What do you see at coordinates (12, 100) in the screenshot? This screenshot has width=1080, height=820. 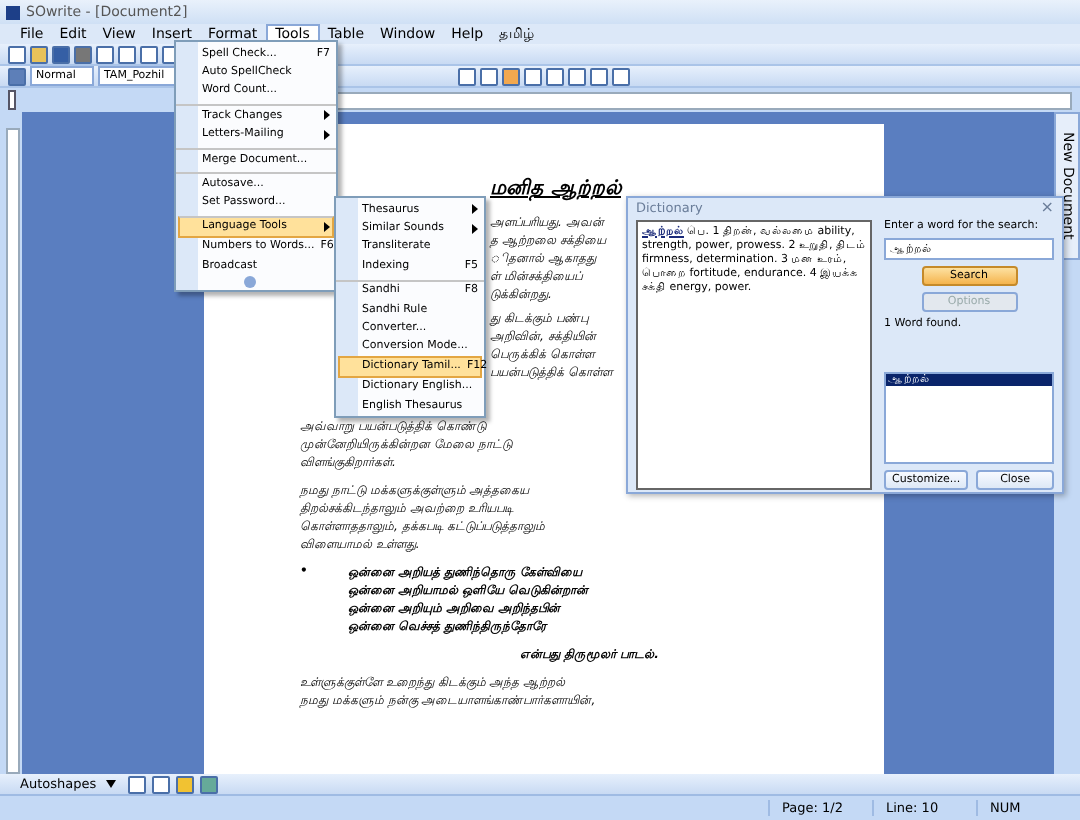 I see `tab-selector` at bounding box center [12, 100].